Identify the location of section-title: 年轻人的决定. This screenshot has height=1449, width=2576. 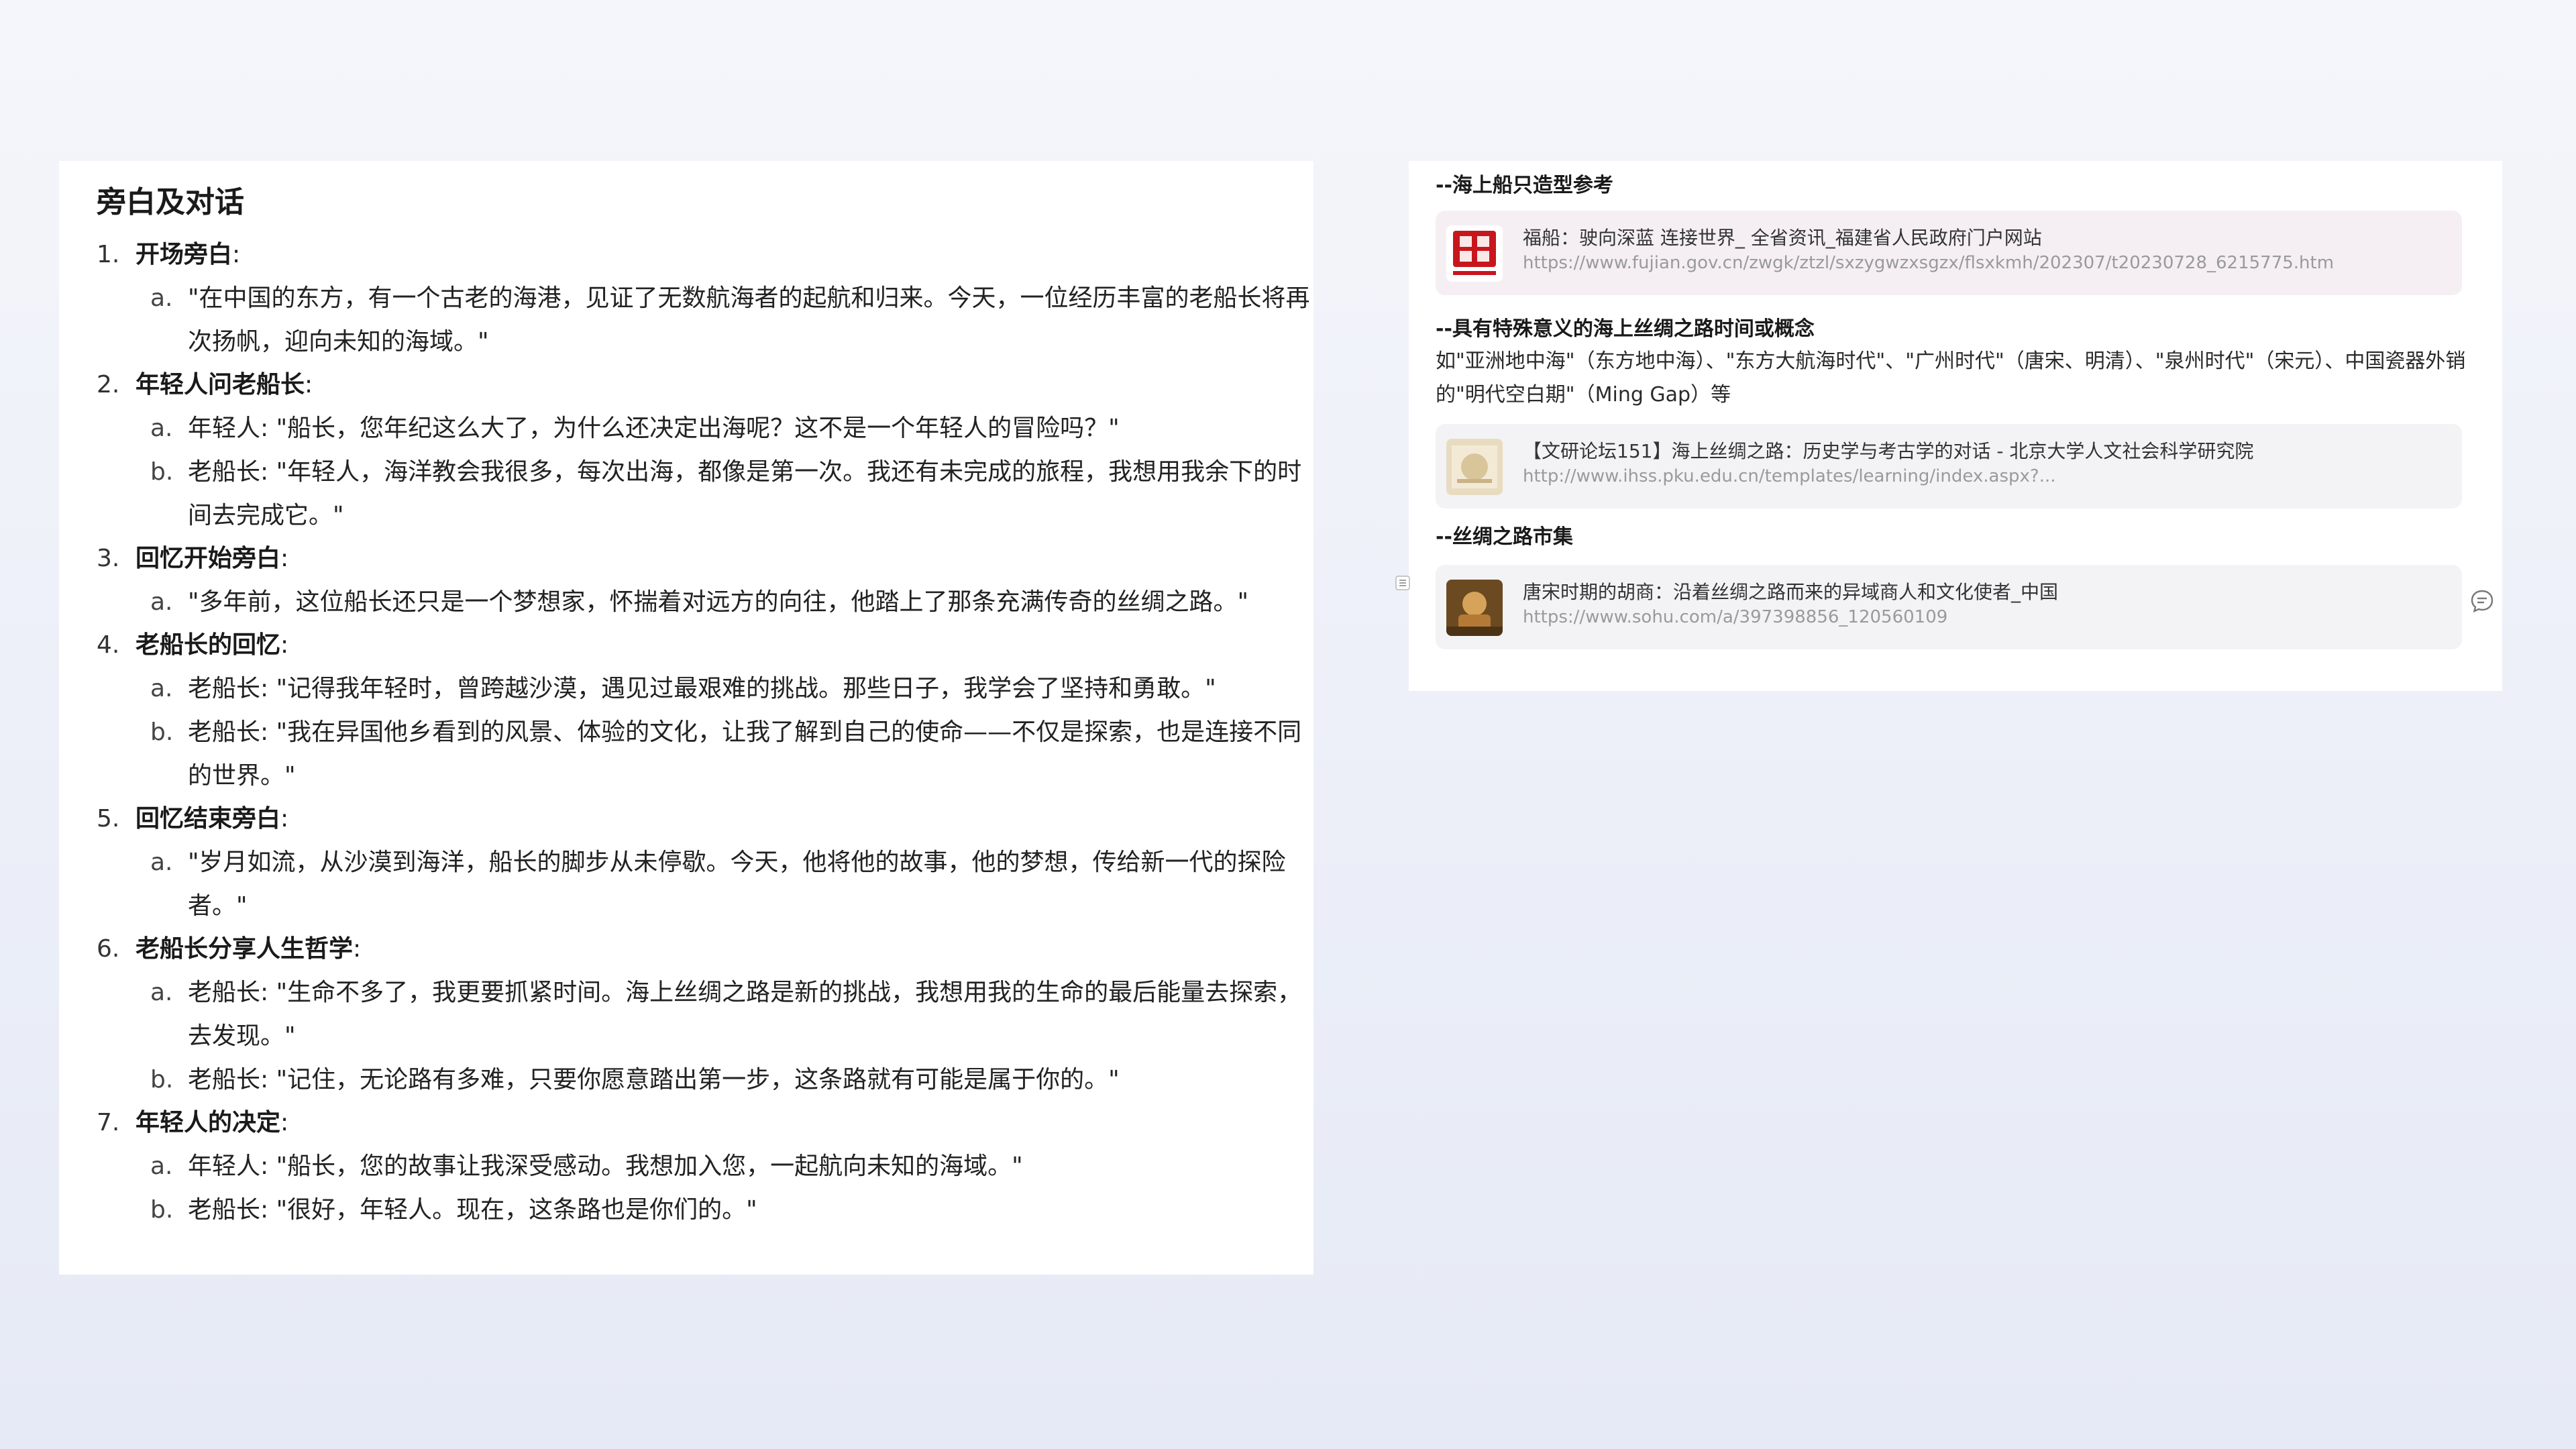
(208, 1122).